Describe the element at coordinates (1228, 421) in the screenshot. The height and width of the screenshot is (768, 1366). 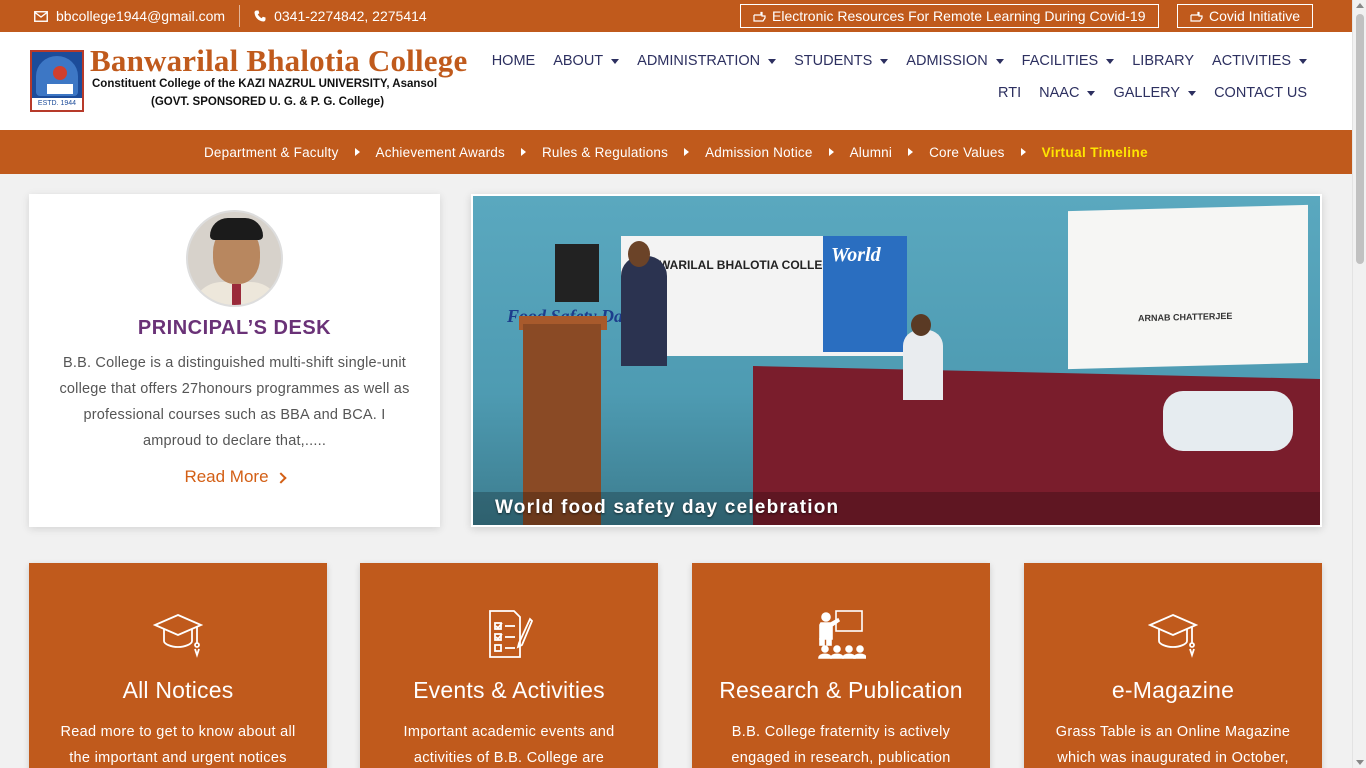
I see `table-items` at that location.